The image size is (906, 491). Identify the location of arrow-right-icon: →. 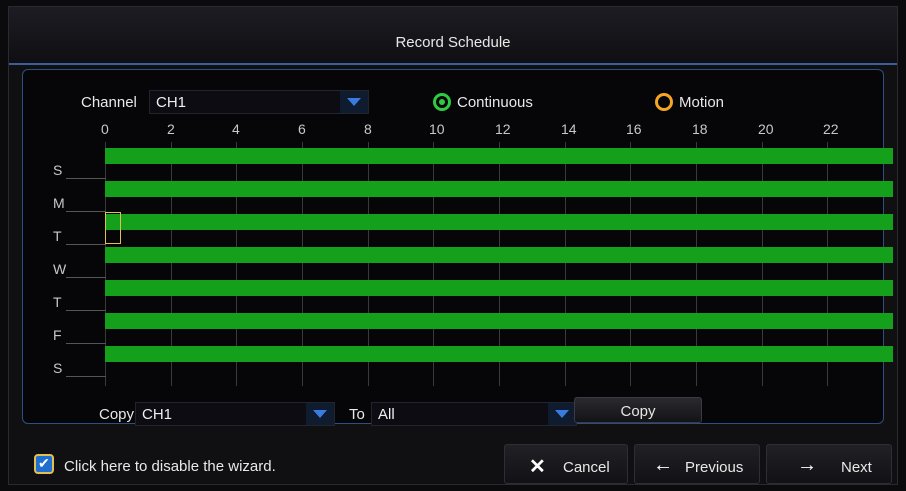
(807, 465).